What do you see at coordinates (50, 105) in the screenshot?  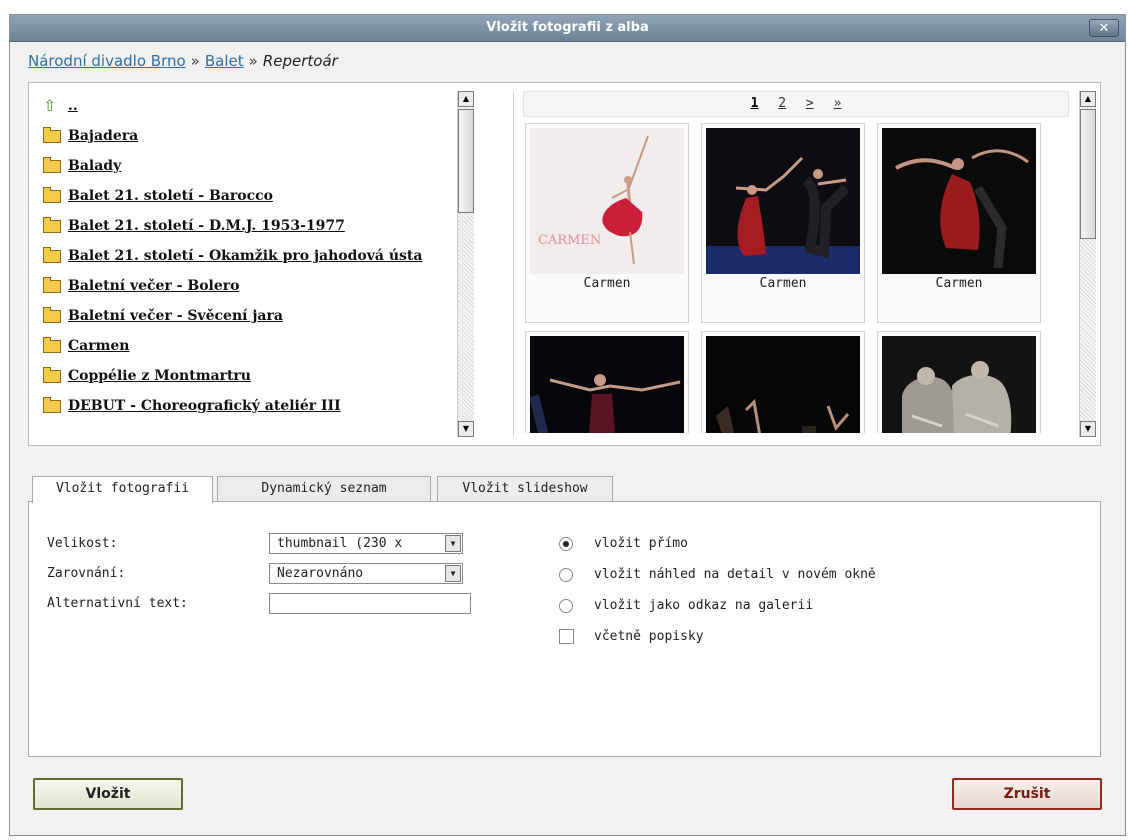 I see `arrow-up-icon: ⇧` at bounding box center [50, 105].